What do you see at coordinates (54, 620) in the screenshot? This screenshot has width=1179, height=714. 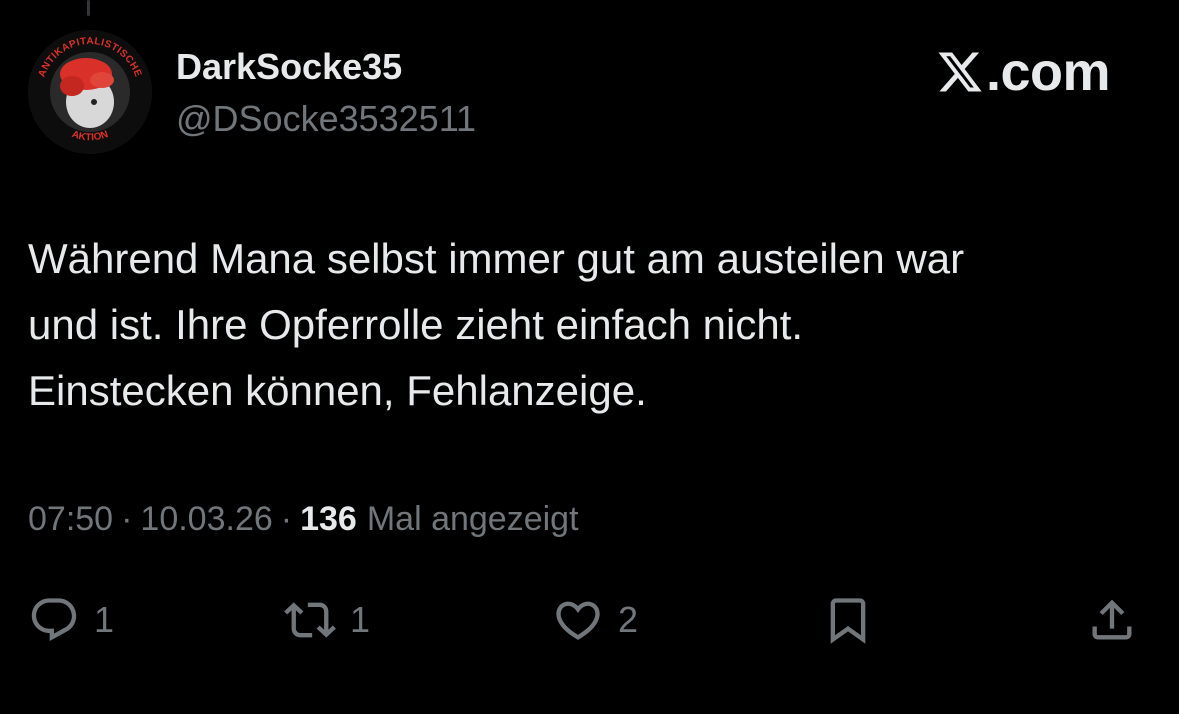 I see `reply-bubble-icon` at bounding box center [54, 620].